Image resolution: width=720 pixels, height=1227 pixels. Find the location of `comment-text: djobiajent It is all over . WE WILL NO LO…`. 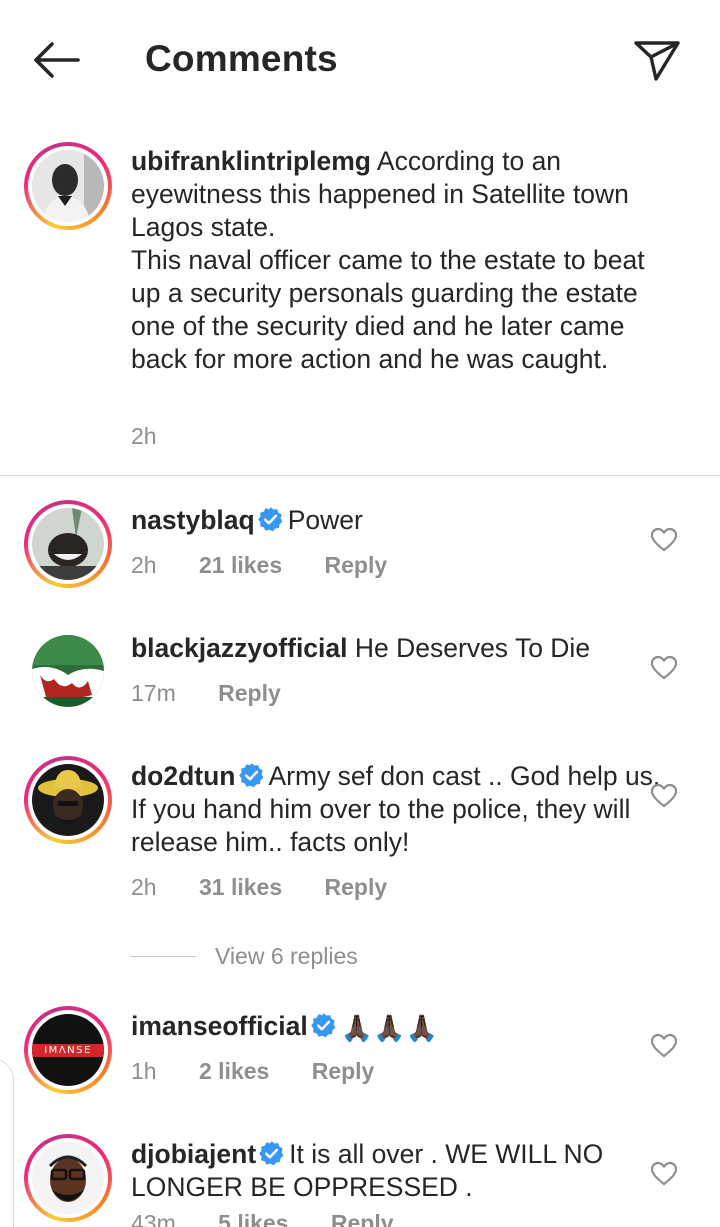

comment-text: djobiajent It is all over . WE WILL NO LO… is located at coordinates (403, 1171).